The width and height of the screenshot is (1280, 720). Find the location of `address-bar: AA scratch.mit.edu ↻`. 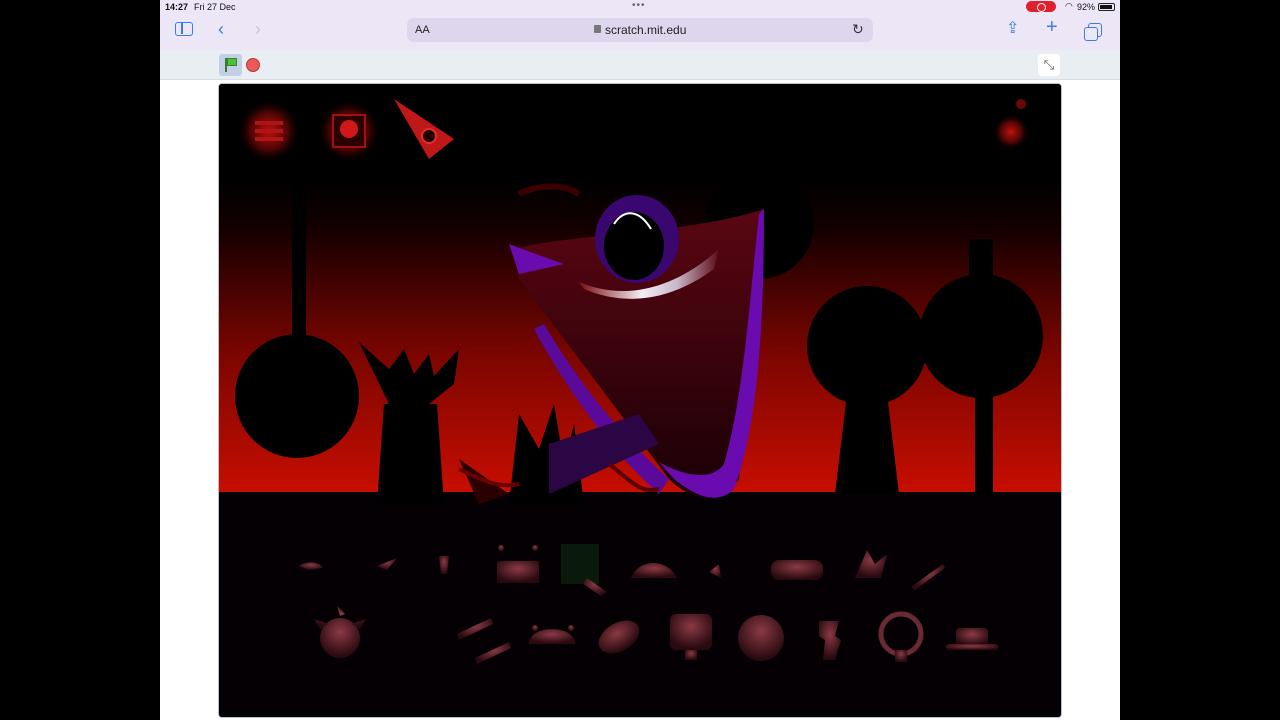

address-bar: AA scratch.mit.edu ↻ is located at coordinates (640, 30).